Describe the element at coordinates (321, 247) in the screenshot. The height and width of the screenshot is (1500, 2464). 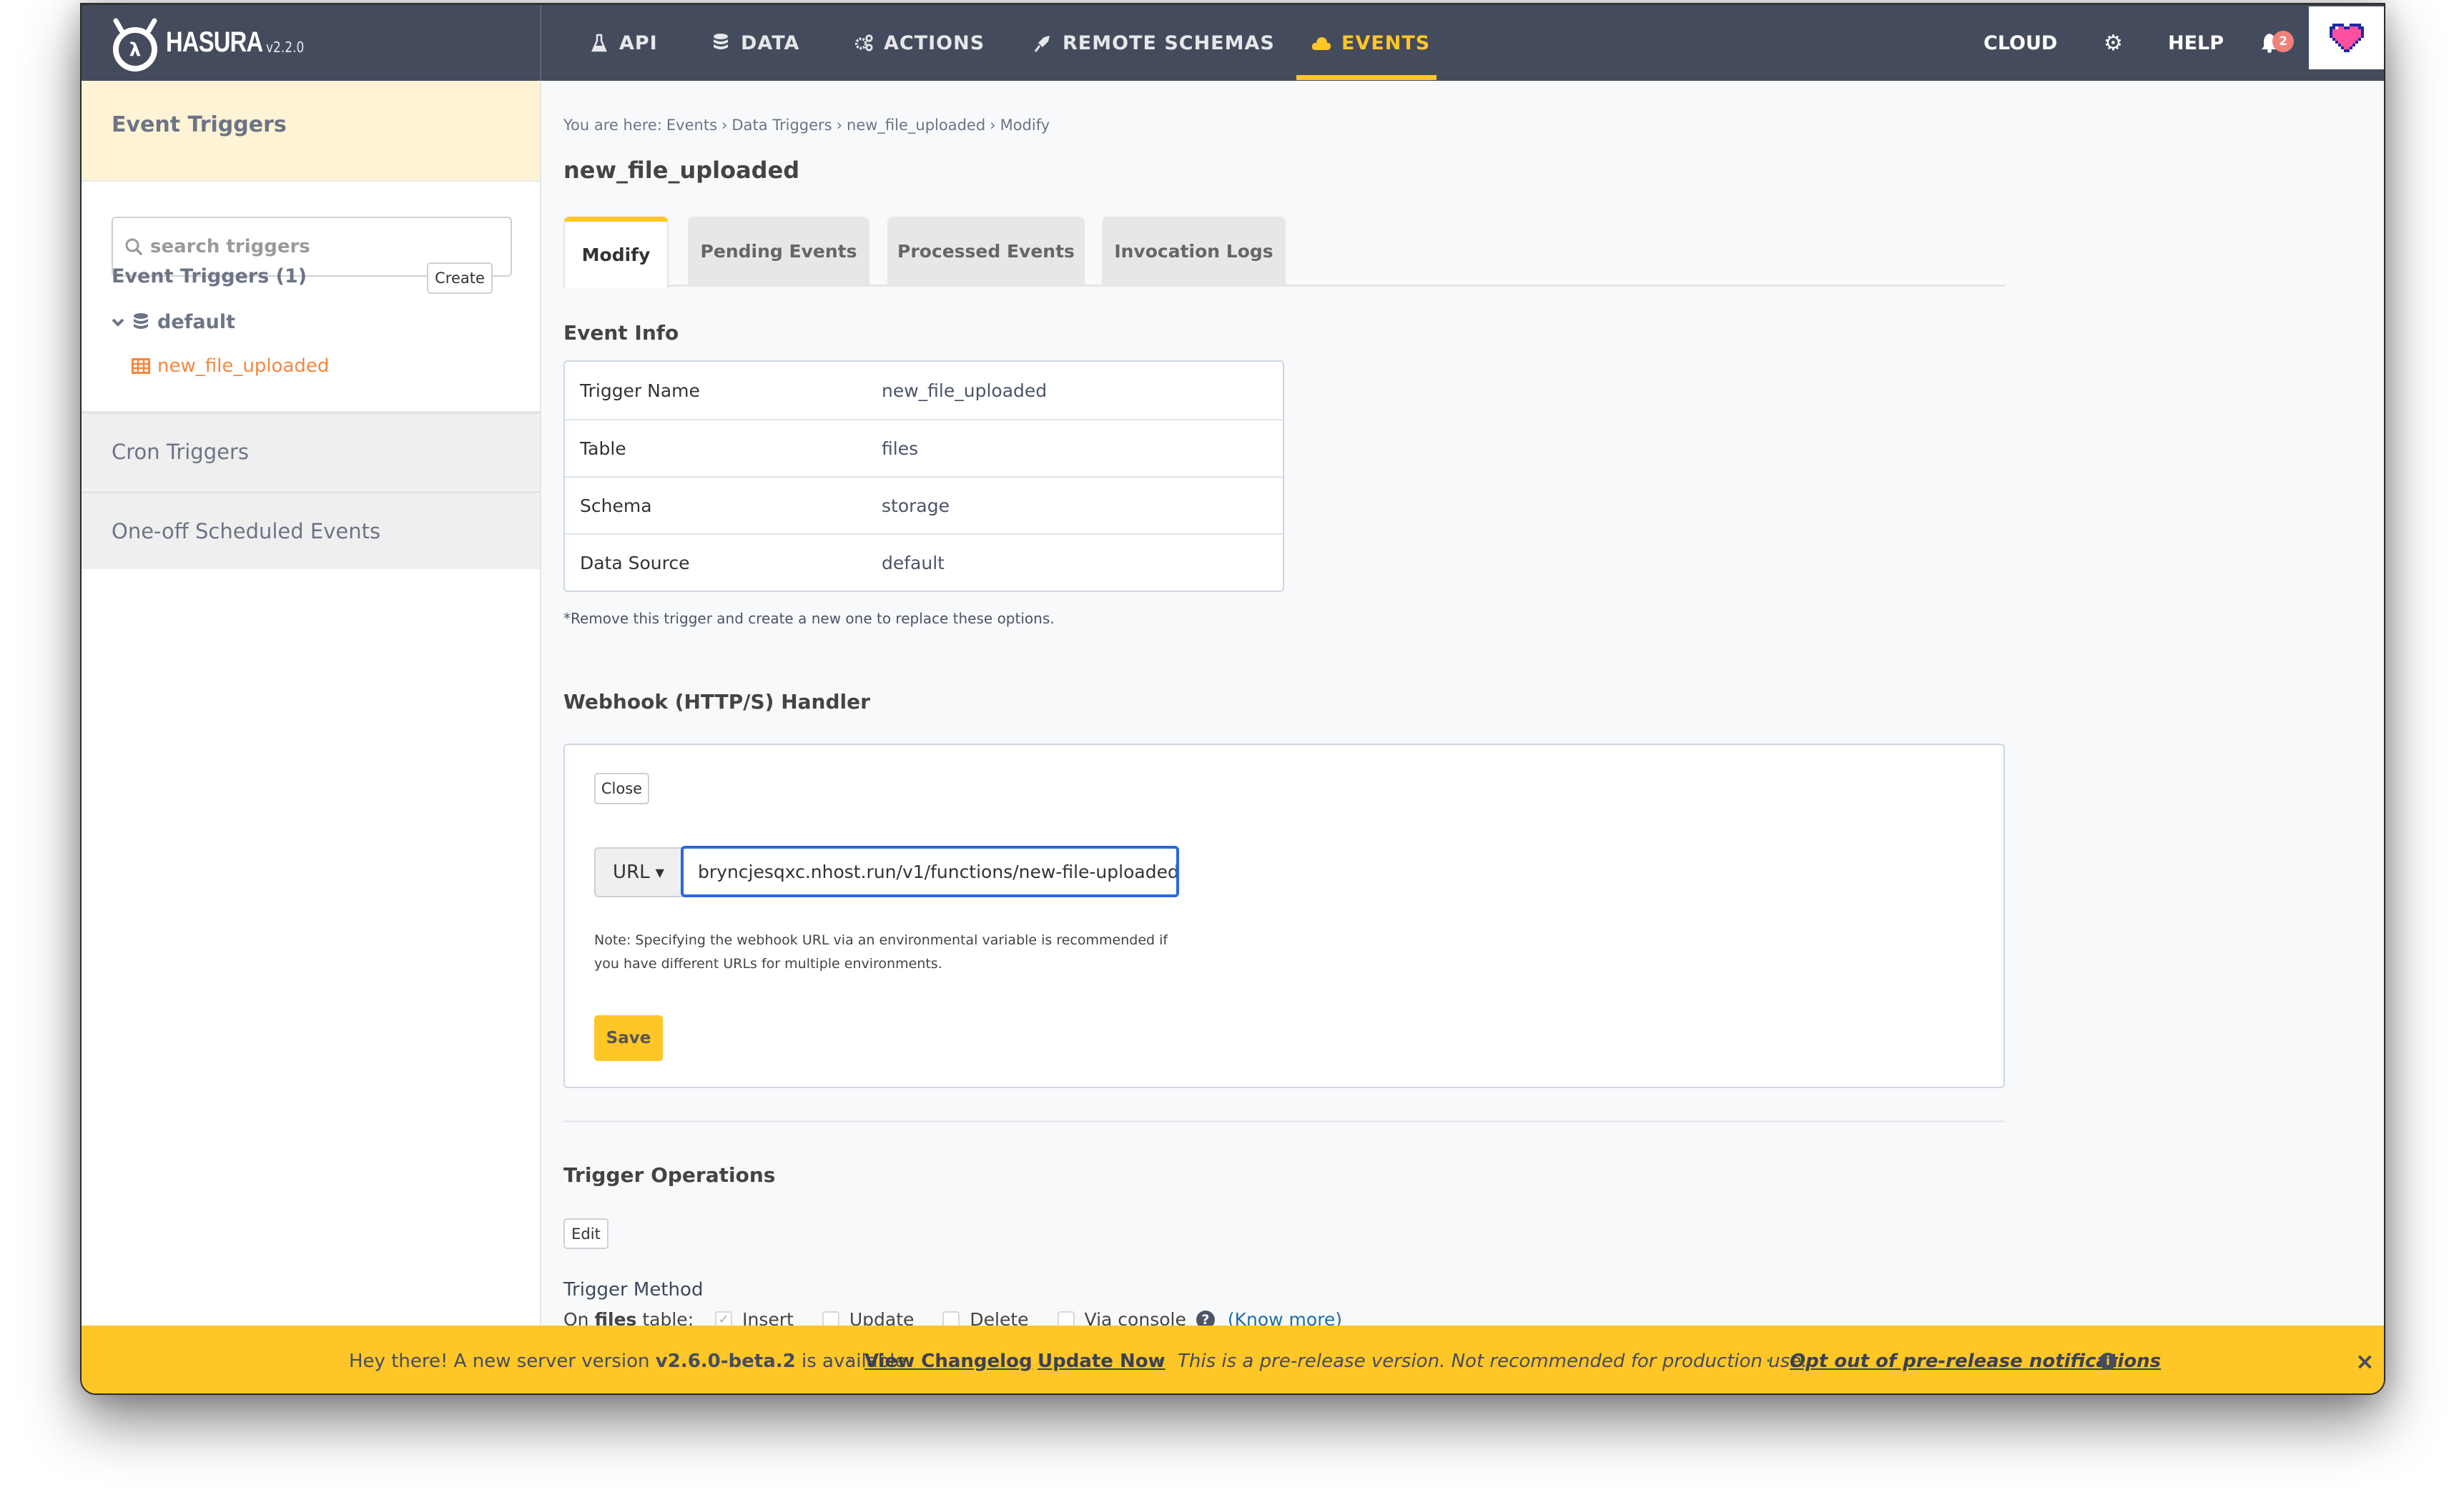
I see `search-triggers-input` at that location.